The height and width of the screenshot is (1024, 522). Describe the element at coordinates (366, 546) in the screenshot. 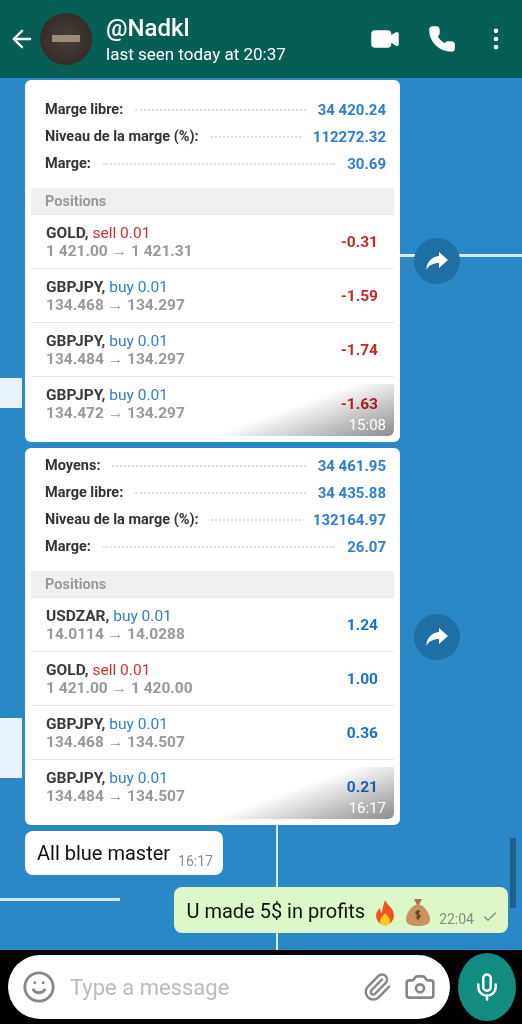

I see `summary-value: 26.07` at that location.